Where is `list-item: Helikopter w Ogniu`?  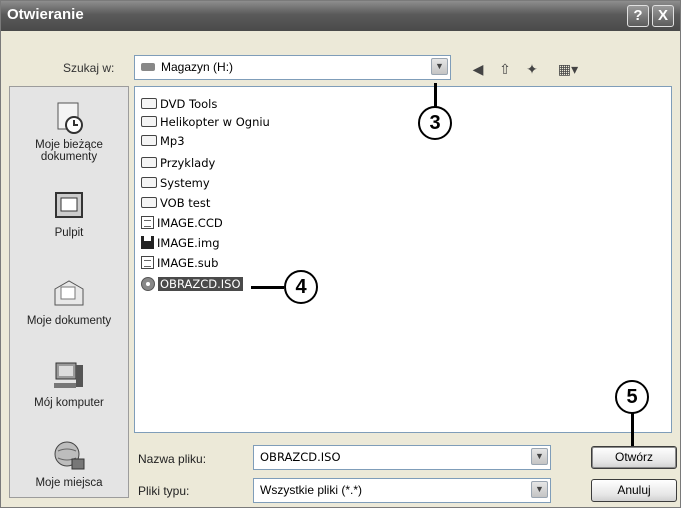
list-item: Helikopter w Ogniu is located at coordinates (205, 122).